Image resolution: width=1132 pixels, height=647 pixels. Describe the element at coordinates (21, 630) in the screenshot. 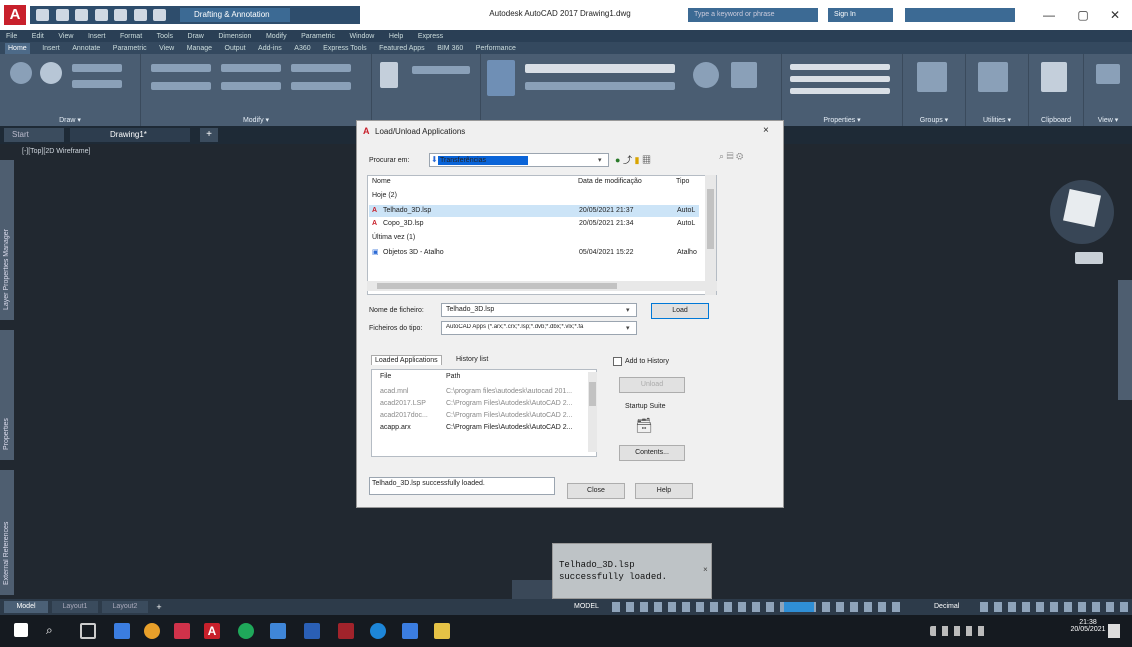

I see `windows-start-icon` at that location.